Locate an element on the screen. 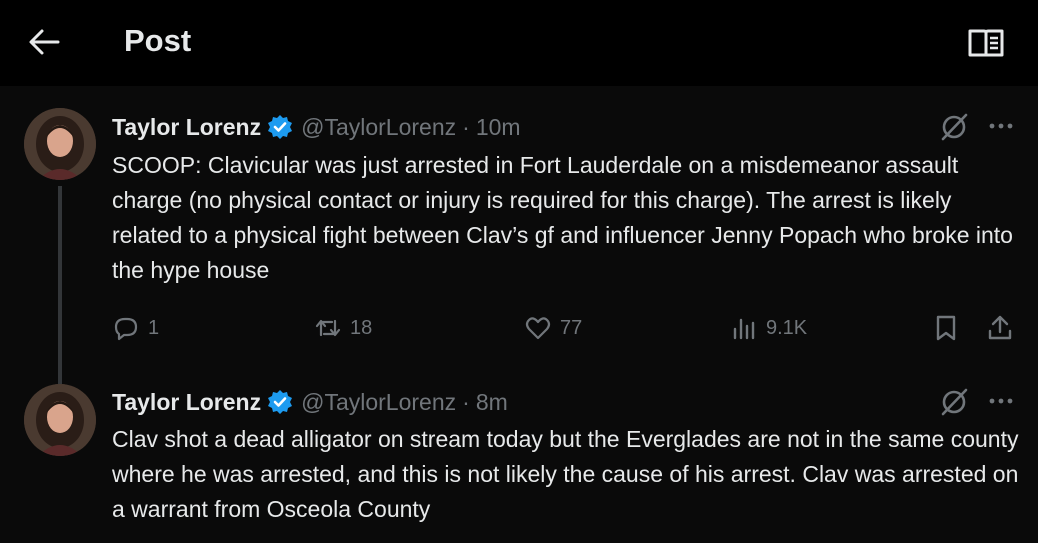 The image size is (1038, 543). reader-mode-icon is located at coordinates (986, 43).